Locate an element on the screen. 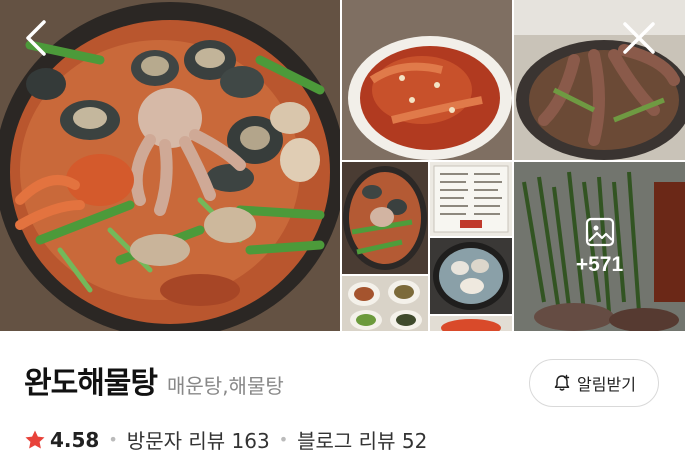  title-row: 완도해물탕 매운탕,해물탕 is located at coordinates (154, 380).